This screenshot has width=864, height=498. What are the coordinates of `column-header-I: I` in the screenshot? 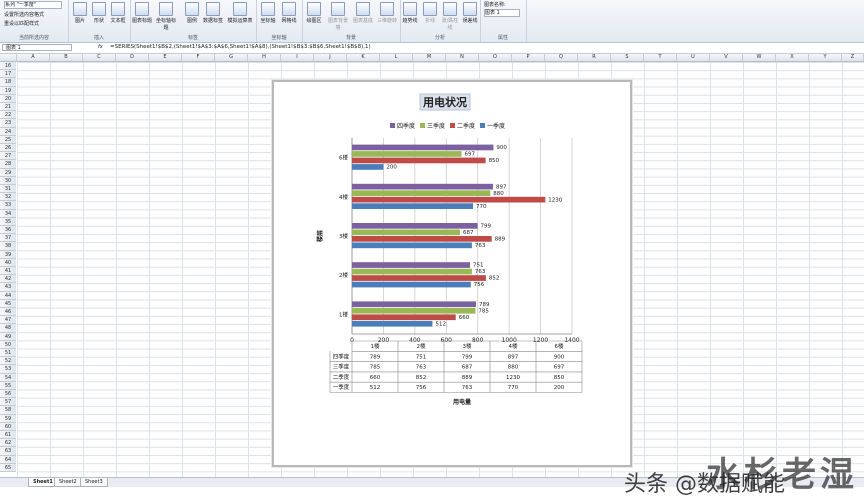 It's located at (297, 57).